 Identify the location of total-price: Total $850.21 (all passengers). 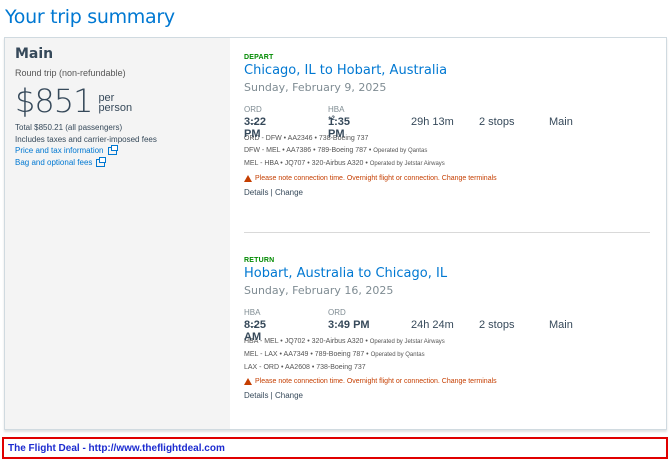
(69, 127).